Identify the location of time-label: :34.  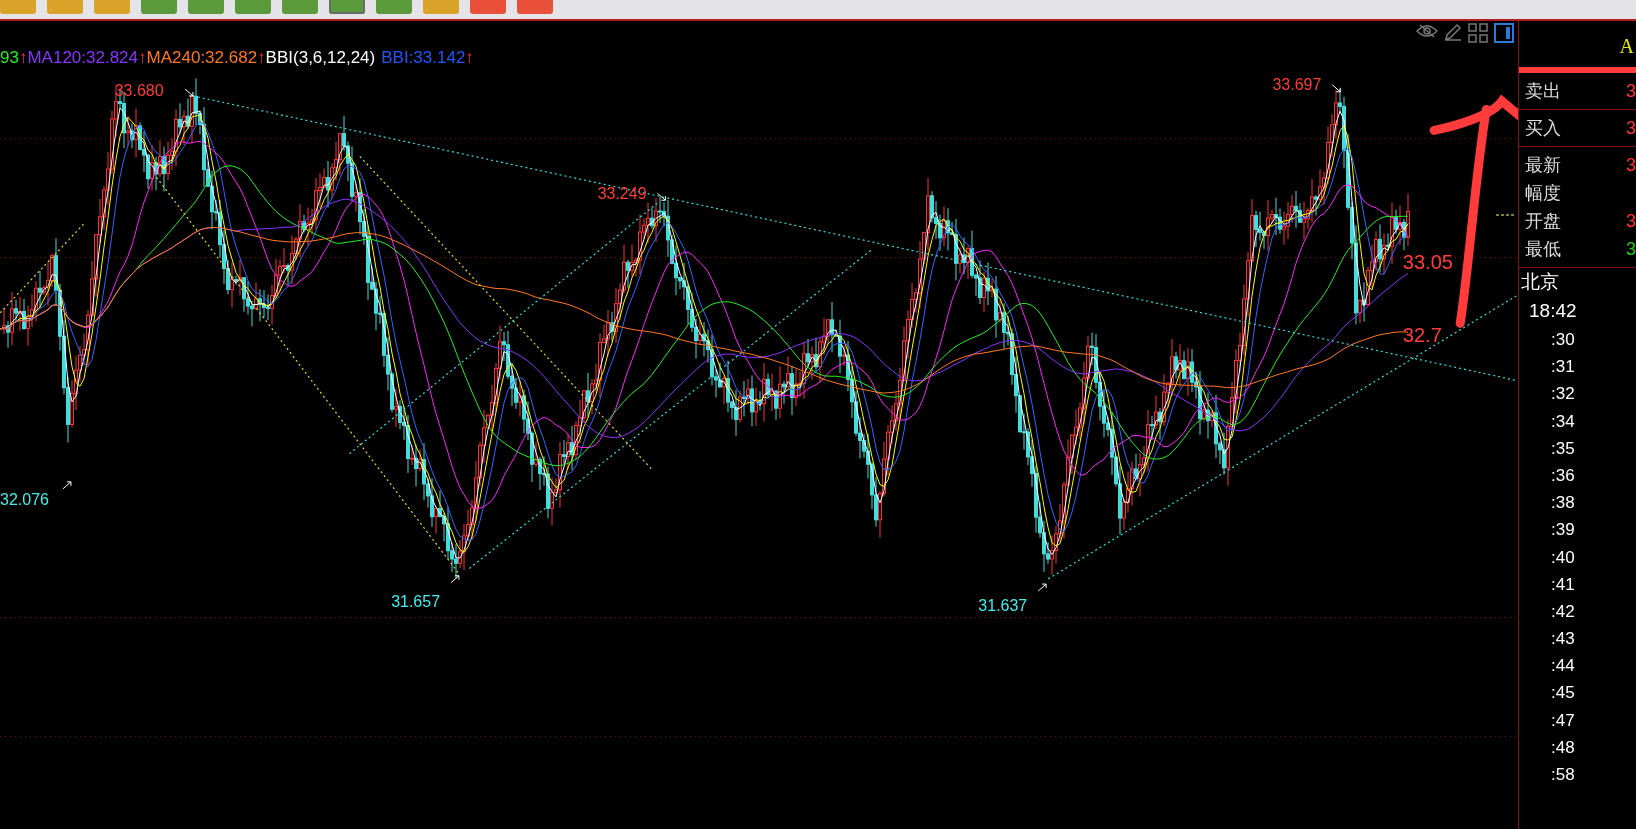
(1563, 421).